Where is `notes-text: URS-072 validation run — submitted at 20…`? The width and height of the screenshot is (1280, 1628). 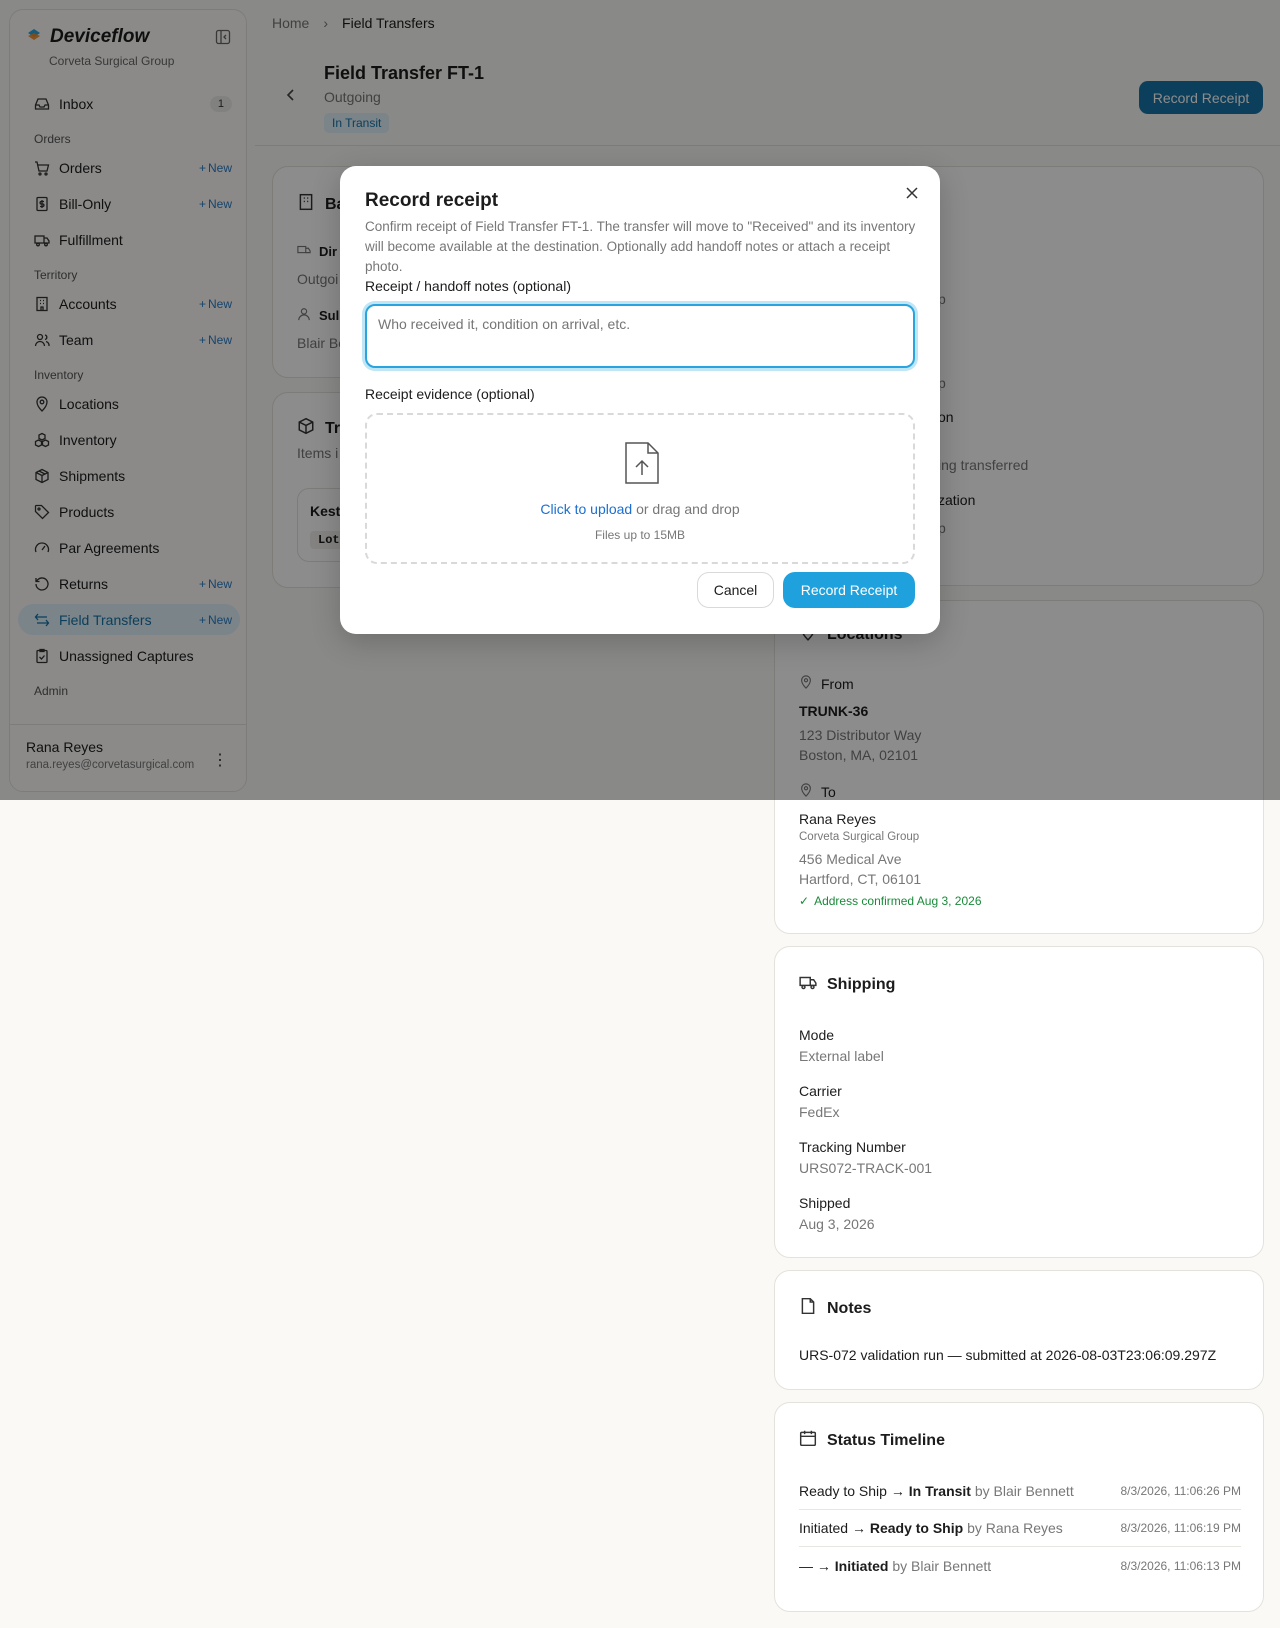 notes-text: URS-072 validation run — submitted at 20… is located at coordinates (1008, 1355).